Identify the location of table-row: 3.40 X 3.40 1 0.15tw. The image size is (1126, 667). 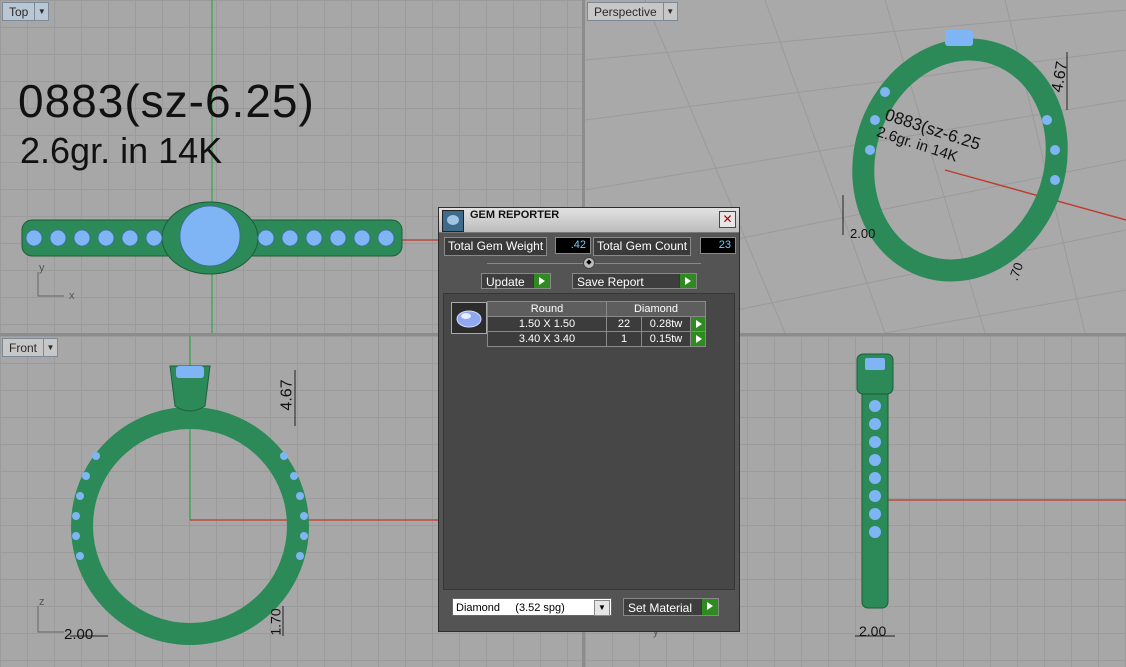
(596, 339).